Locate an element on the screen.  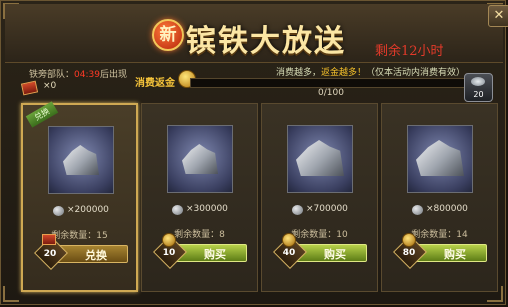
remaining-stock: 剩余数量：15 is located at coordinates (79, 236).